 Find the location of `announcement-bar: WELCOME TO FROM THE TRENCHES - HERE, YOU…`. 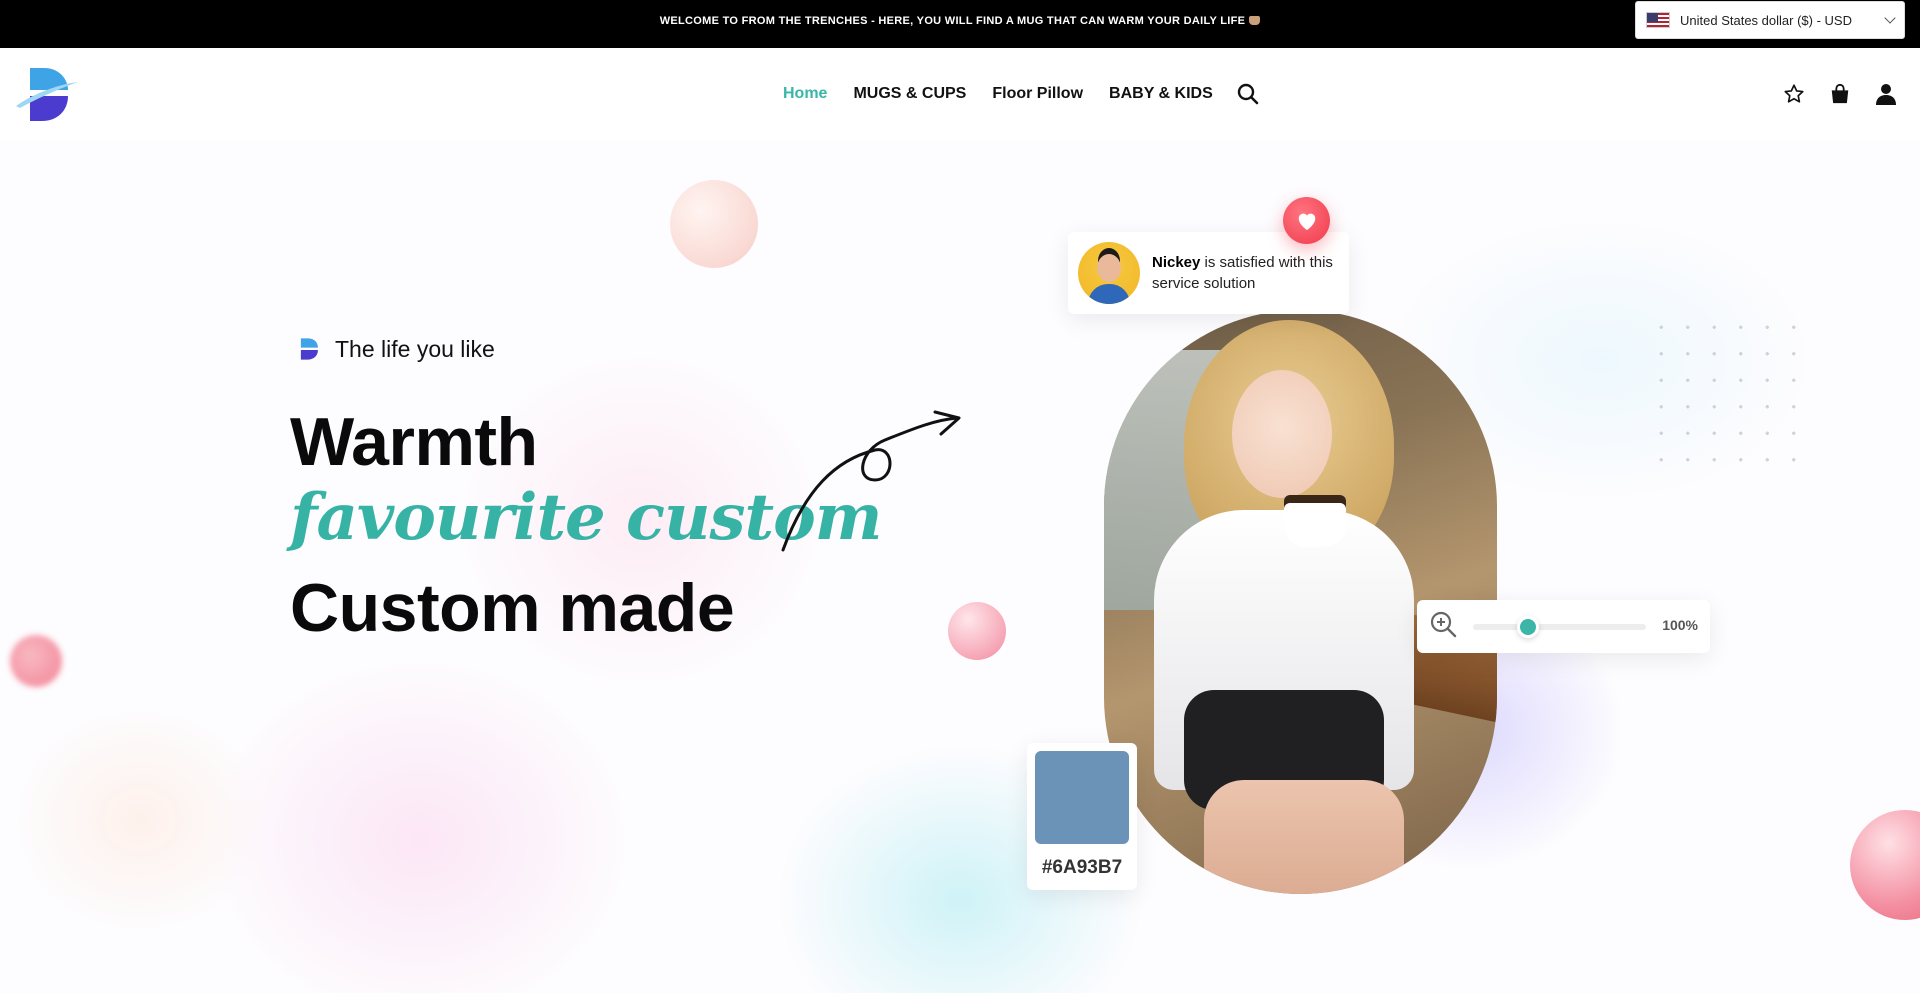

announcement-bar: WELCOME TO FROM THE TRENCHES - HERE, YOU… is located at coordinates (960, 24).